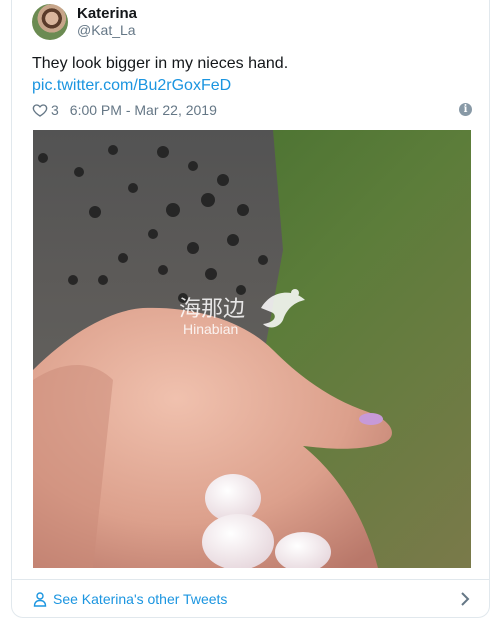  What do you see at coordinates (210, 329) in the screenshot?
I see `svg-text: Hinabian` at bounding box center [210, 329].